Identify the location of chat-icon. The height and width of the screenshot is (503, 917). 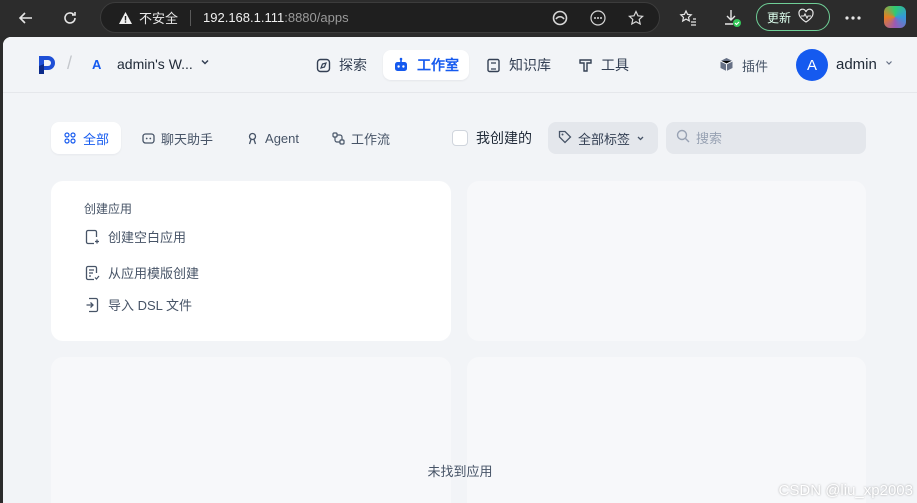
(148, 138).